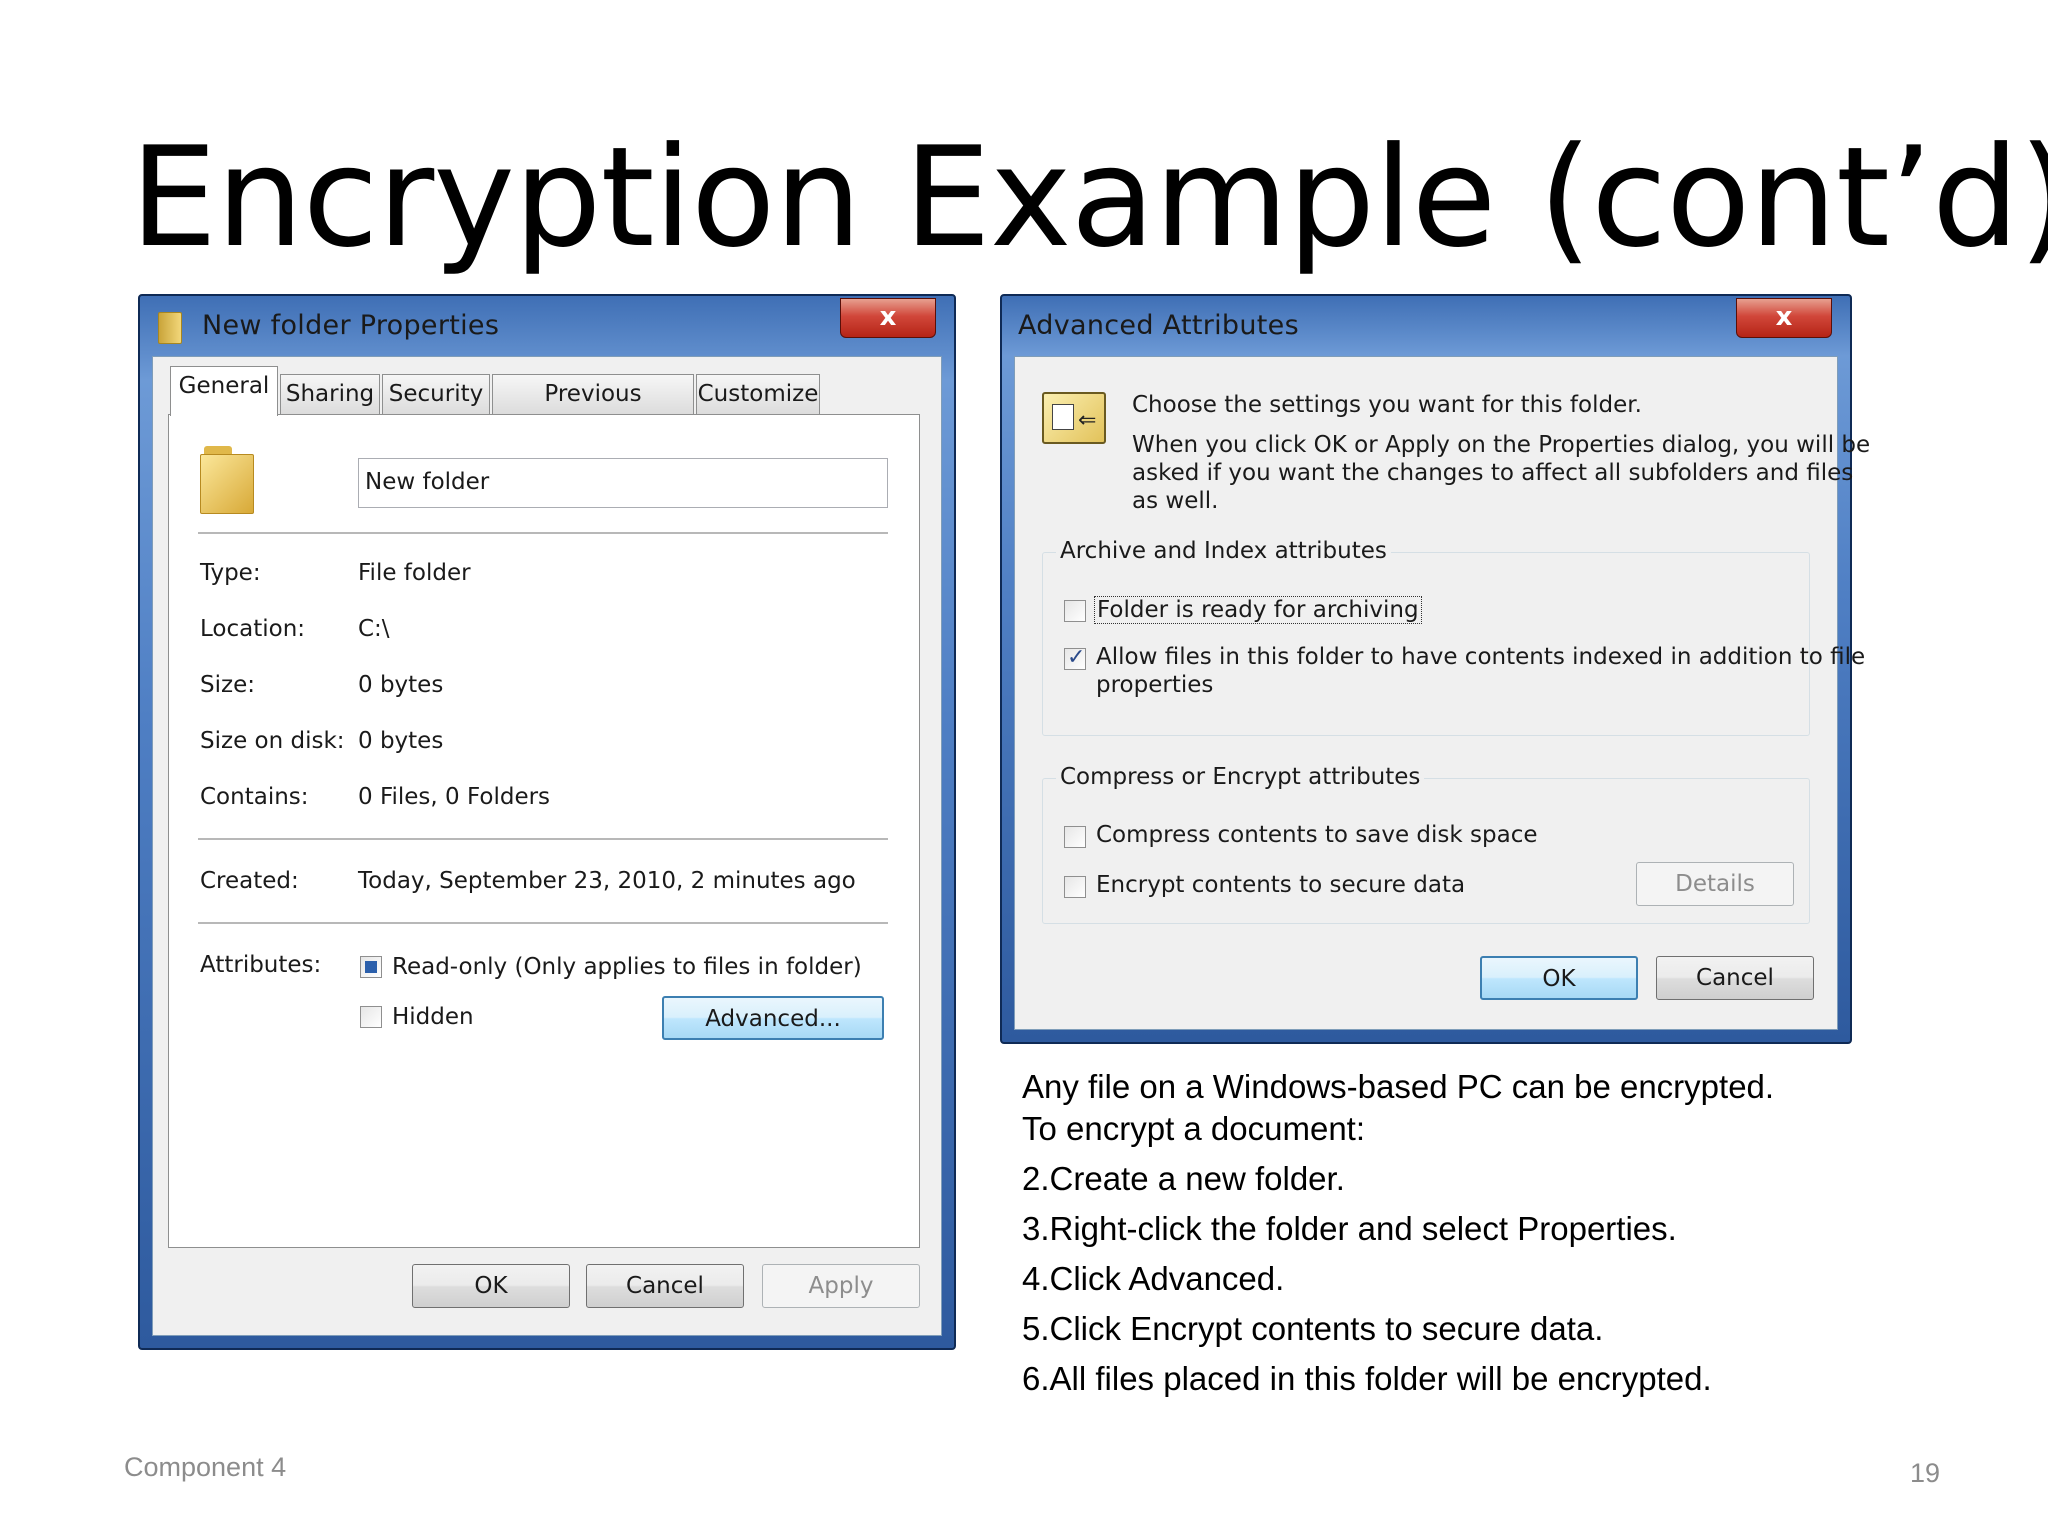  I want to click on archive-index-group-title: Archive and Index attributes, so click(1223, 551).